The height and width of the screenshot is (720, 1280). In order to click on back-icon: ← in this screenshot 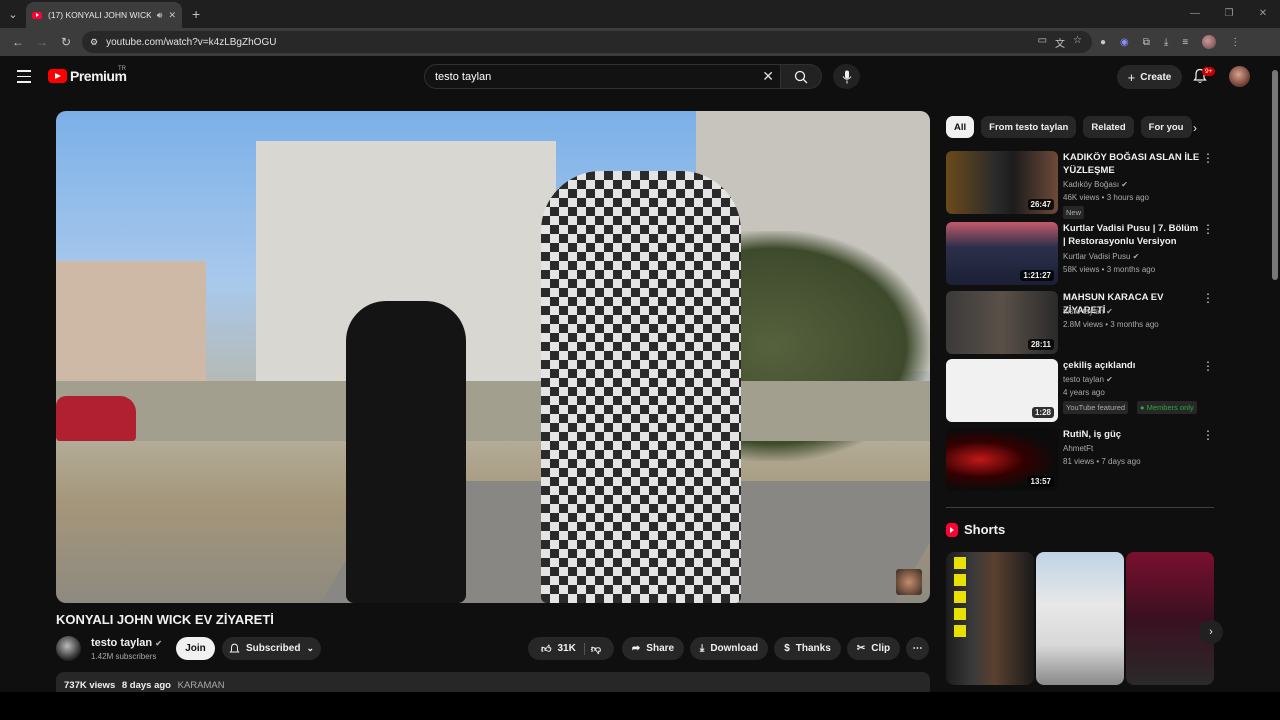, I will do `click(18, 42)`.